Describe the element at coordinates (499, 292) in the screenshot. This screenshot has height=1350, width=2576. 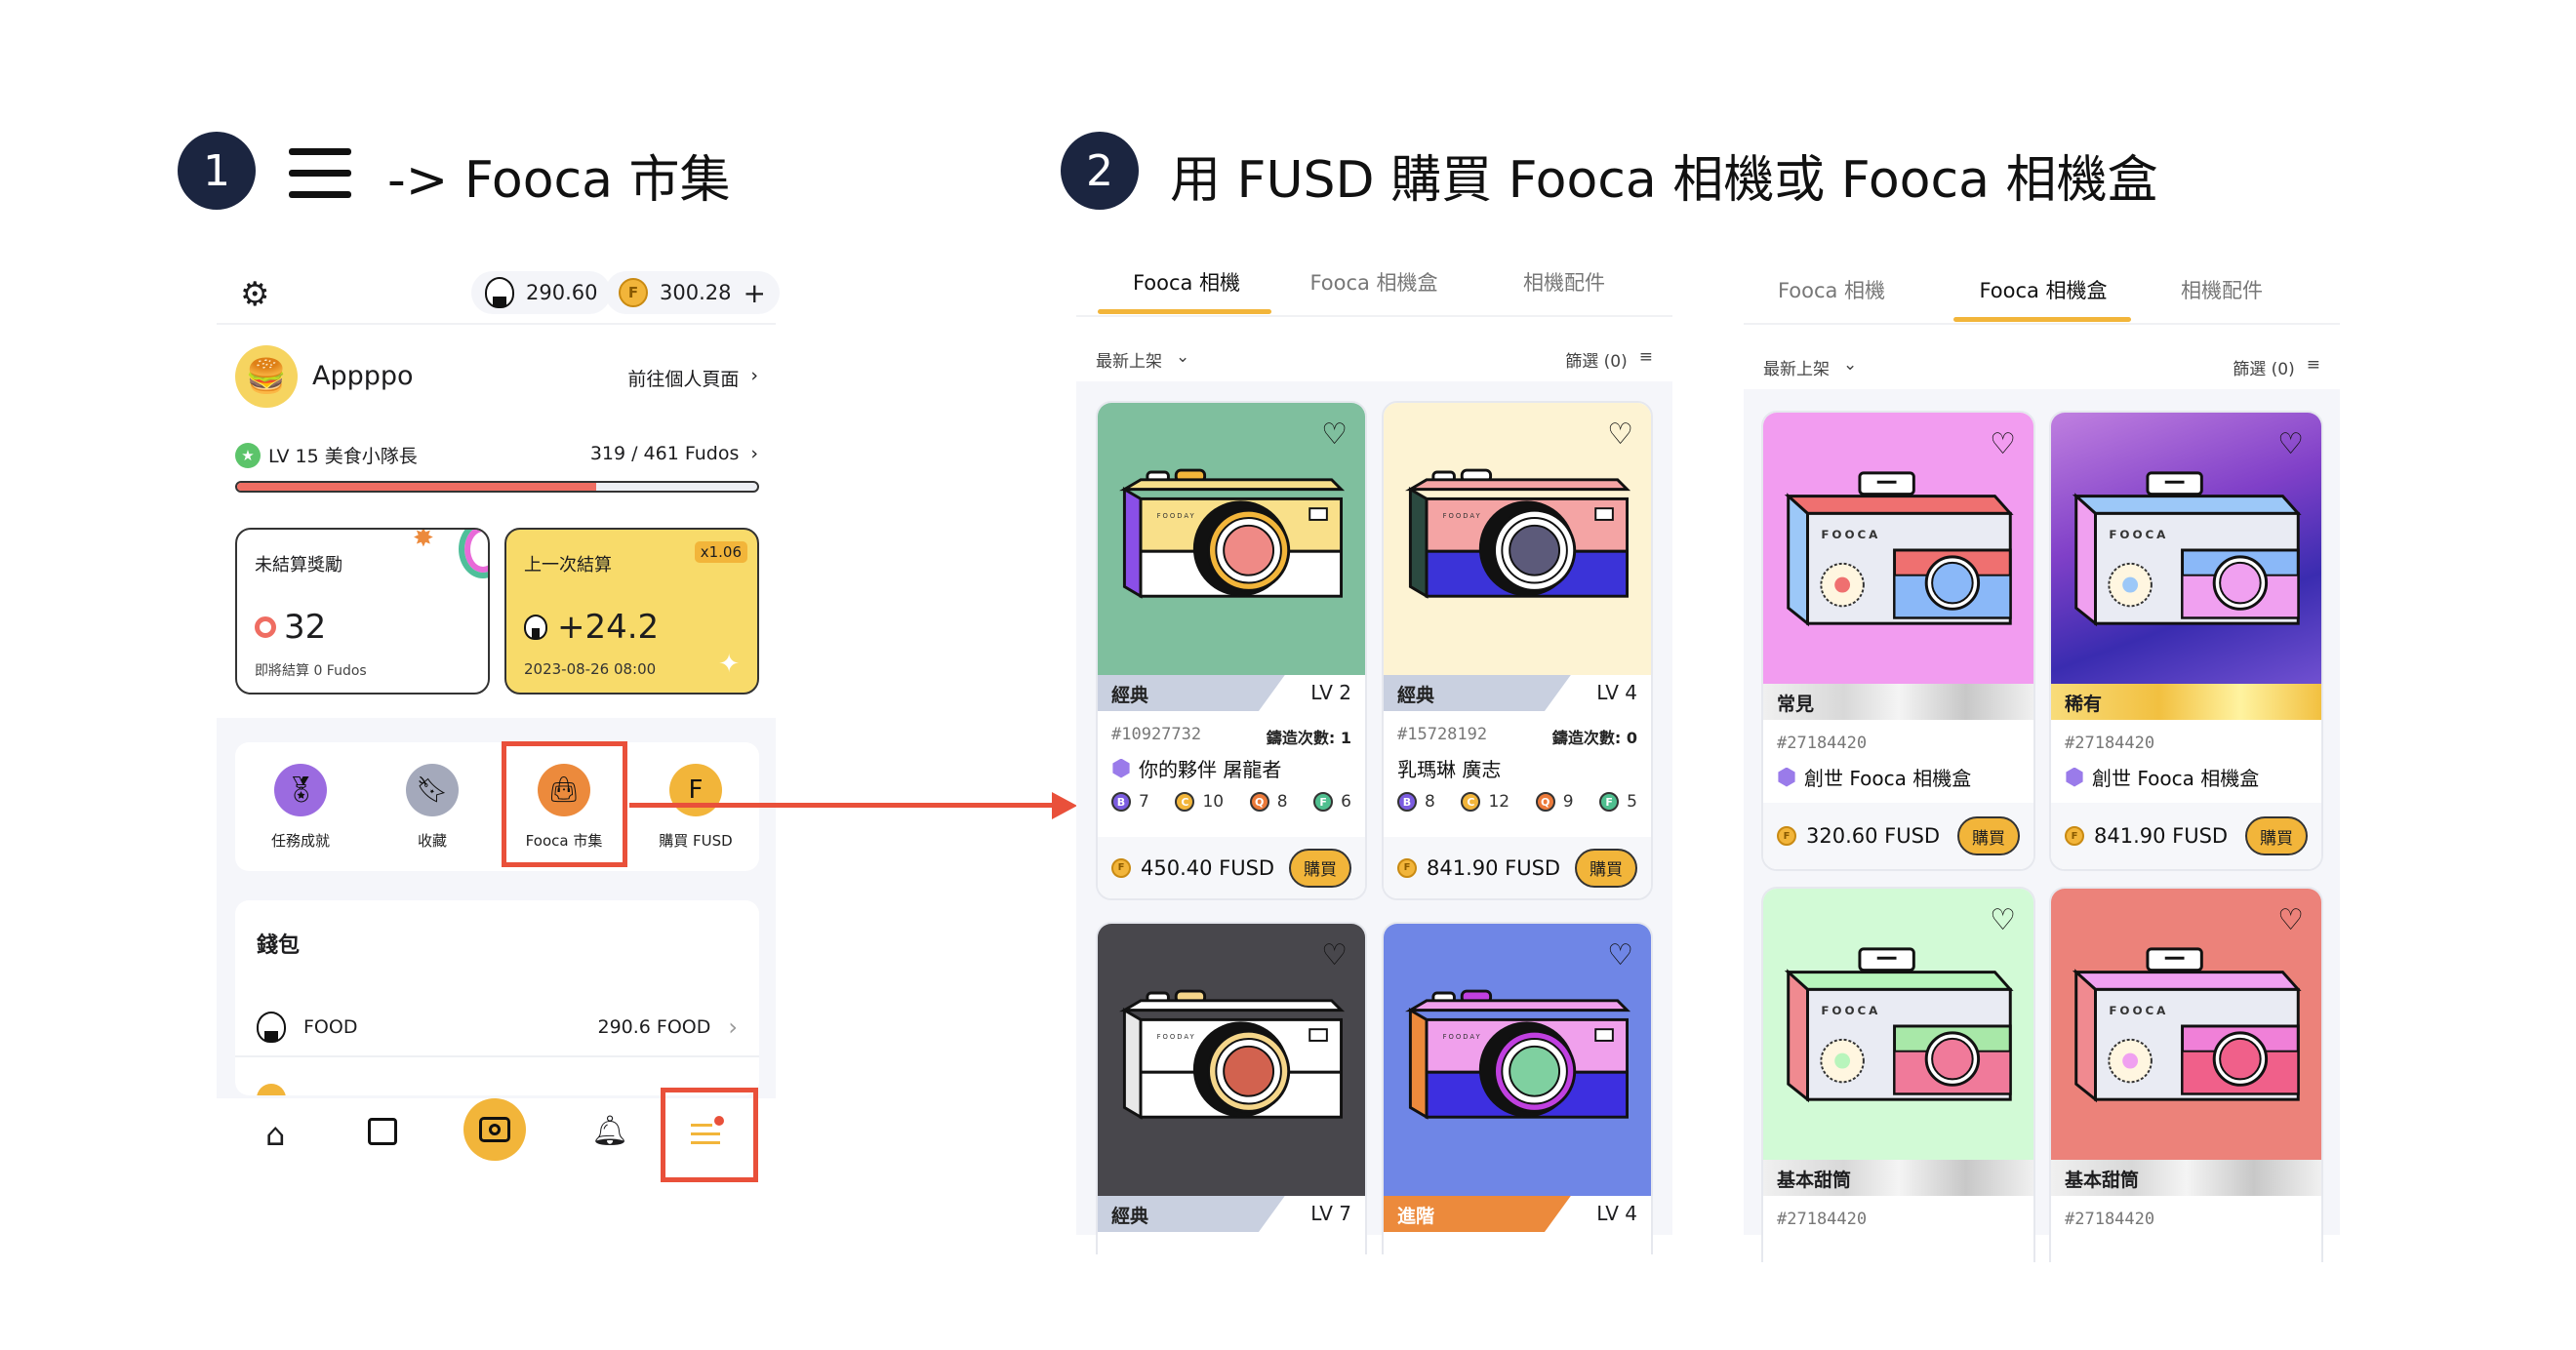
I see `food-onigiri-icon` at that location.